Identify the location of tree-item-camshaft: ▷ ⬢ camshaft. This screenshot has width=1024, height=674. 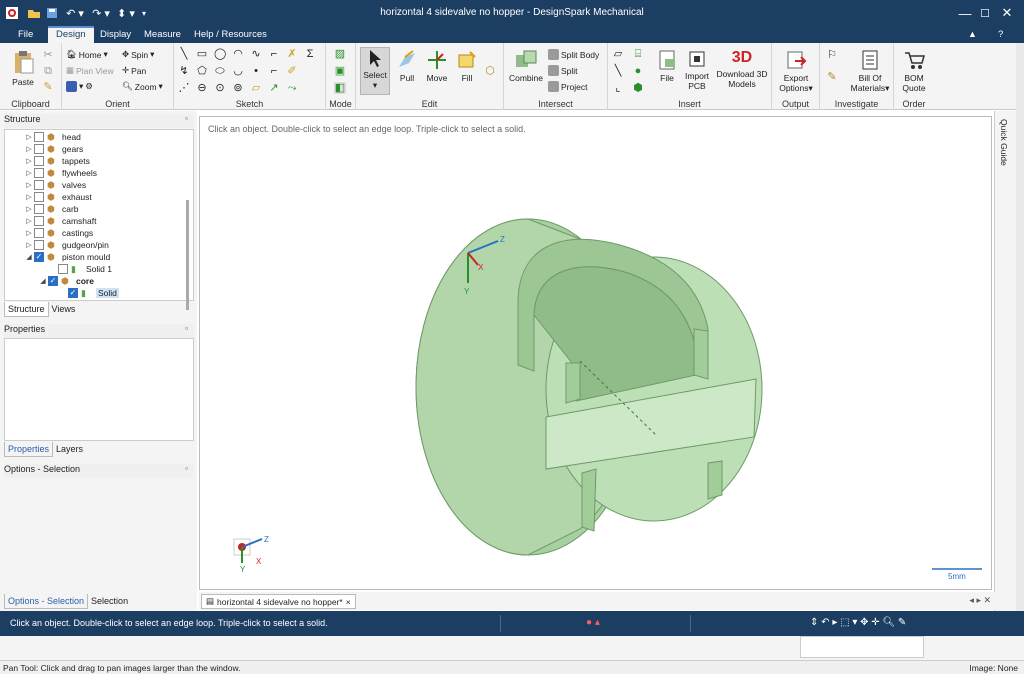
(60, 221).